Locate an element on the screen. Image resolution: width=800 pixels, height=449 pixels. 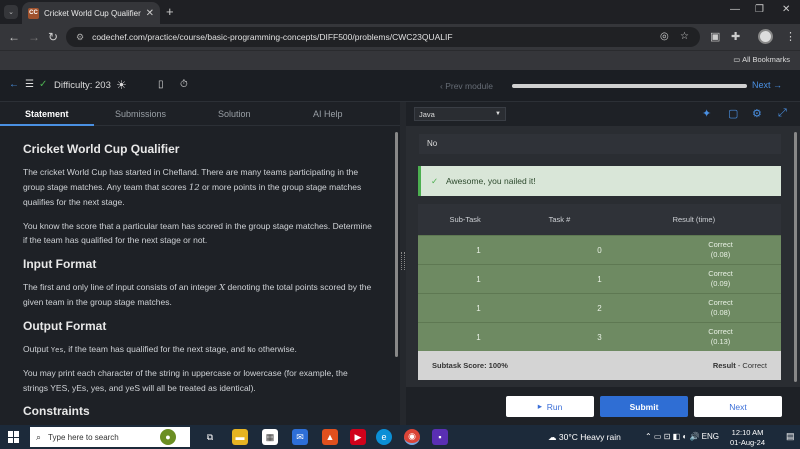
media-icon: ▶ is located at coordinates (358, 437).